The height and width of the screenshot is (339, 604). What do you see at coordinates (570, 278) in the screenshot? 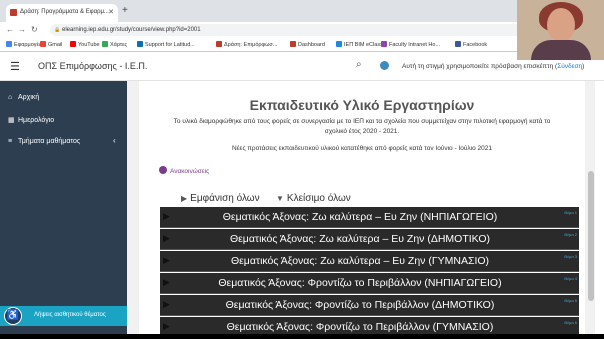
I see `section-number: Θέμα 4` at bounding box center [570, 278].